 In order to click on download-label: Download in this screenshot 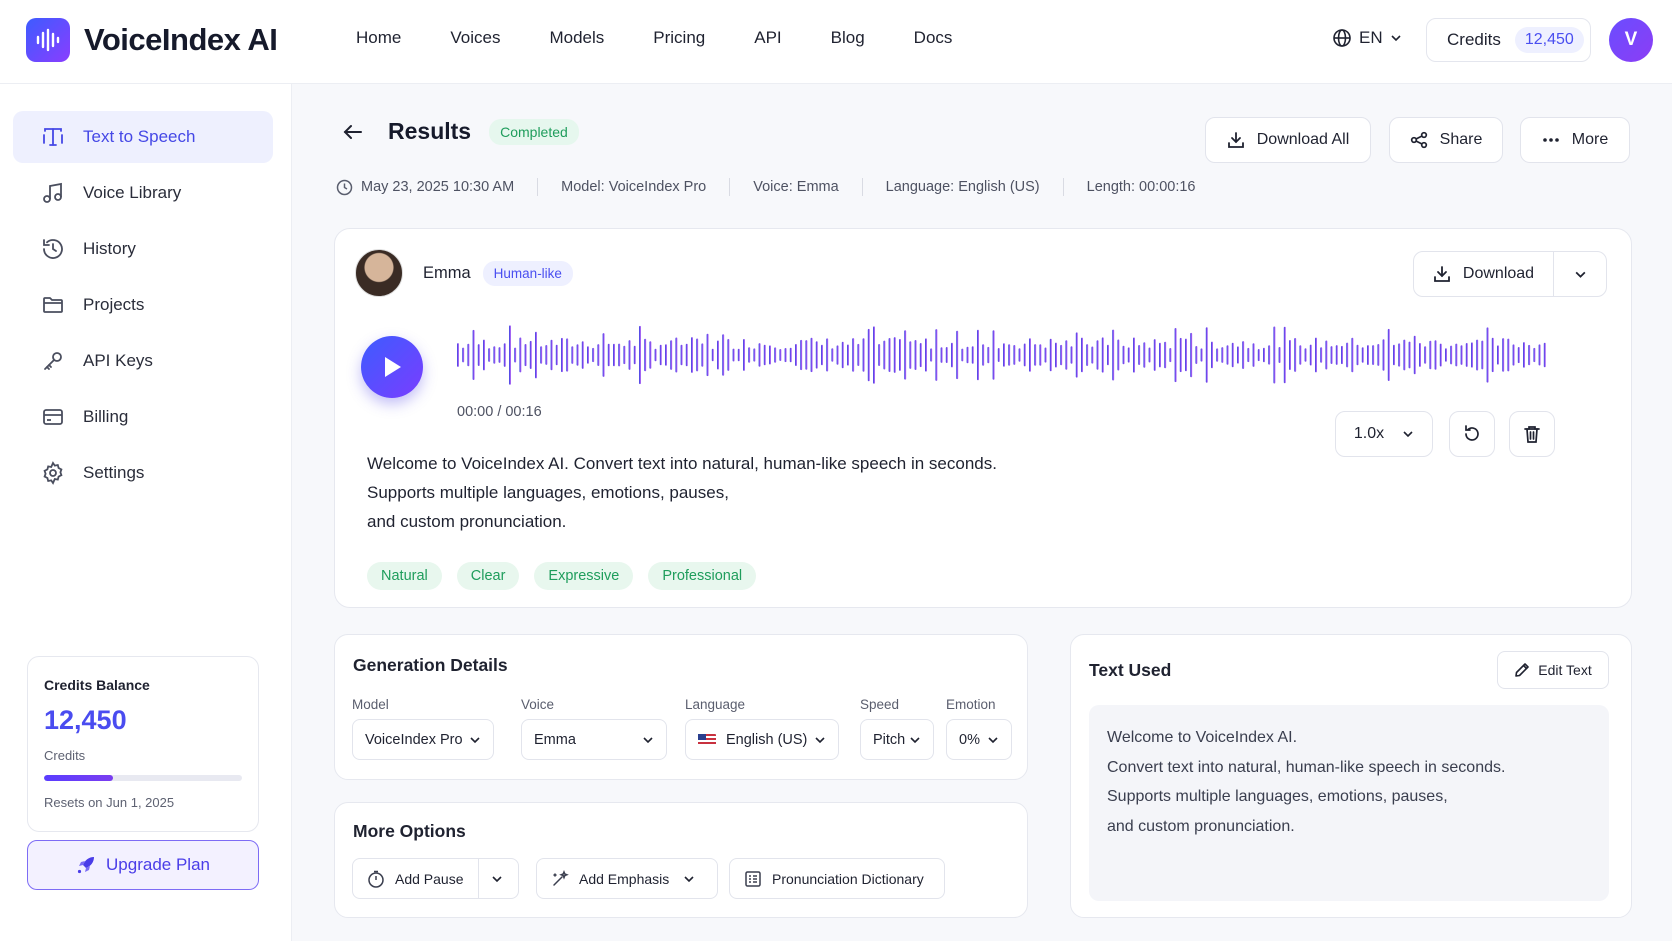, I will do `click(1498, 273)`.